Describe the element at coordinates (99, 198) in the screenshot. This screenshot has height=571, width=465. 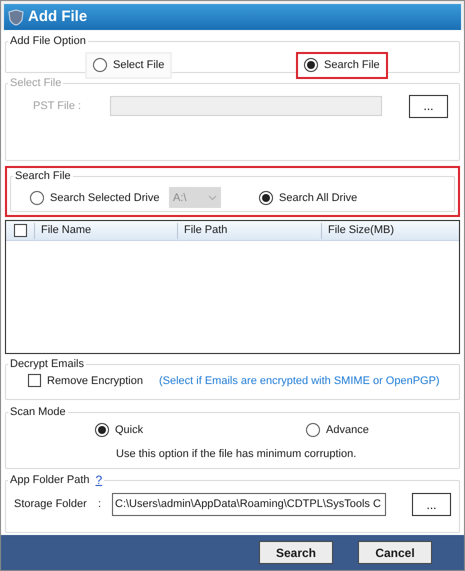
I see `radio-option: Search Selected Drive` at that location.